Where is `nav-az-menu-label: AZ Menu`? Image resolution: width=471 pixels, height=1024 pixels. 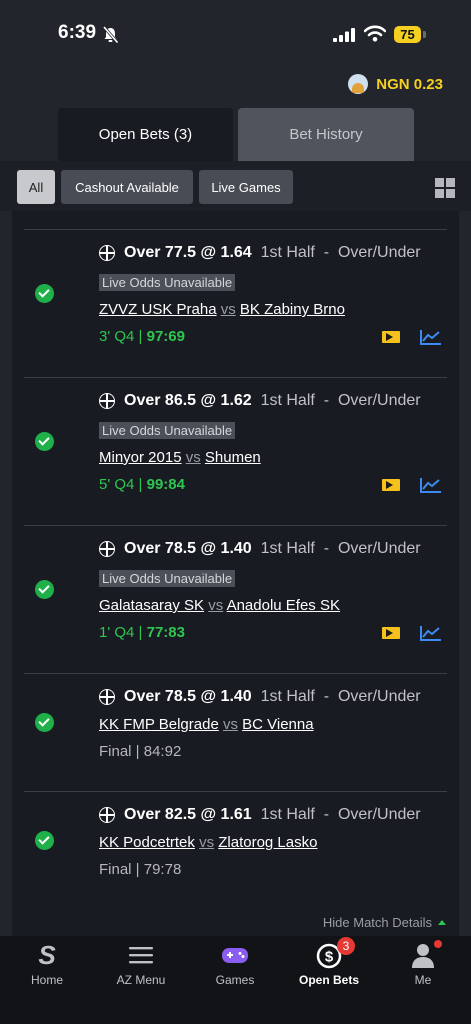 nav-az-menu-label: AZ Menu is located at coordinates (141, 980).